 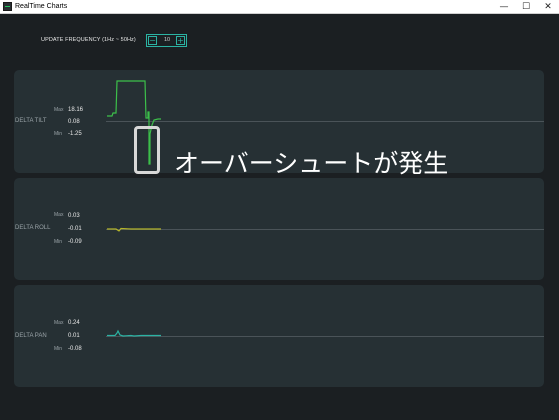 I want to click on current-value: 0.08, so click(x=74, y=122).